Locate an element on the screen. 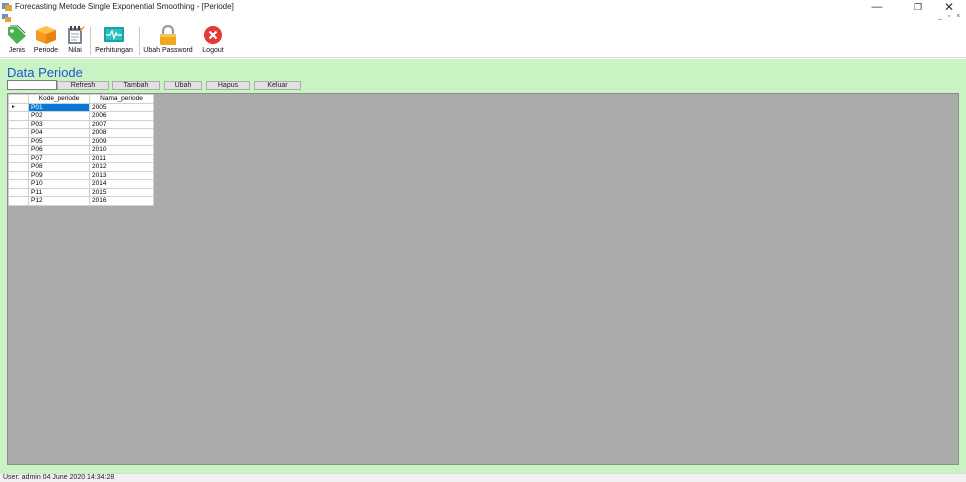  restore-button: ❐ is located at coordinates (918, 7).